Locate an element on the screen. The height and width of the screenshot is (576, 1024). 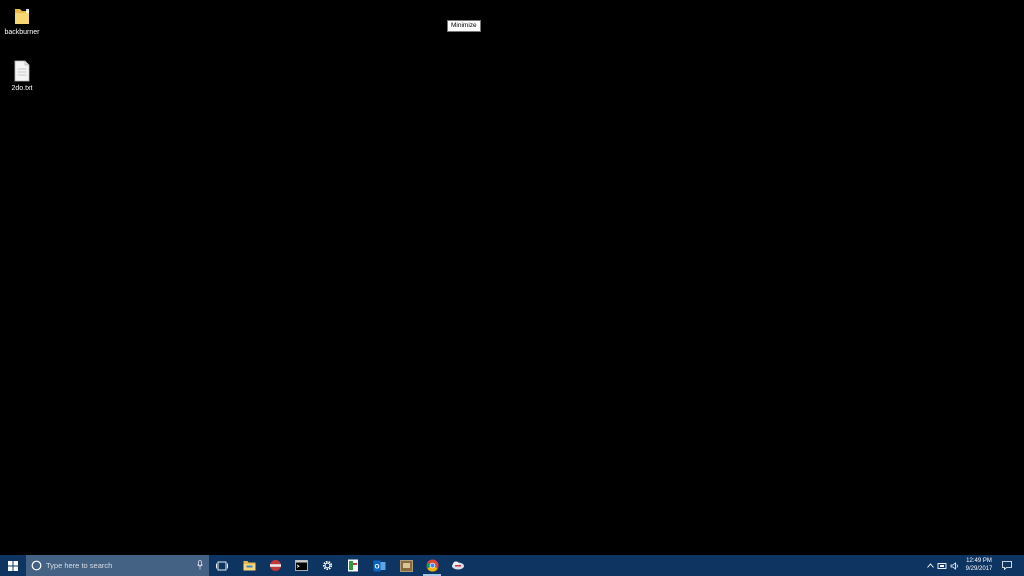
network-icon is located at coordinates (942, 565).